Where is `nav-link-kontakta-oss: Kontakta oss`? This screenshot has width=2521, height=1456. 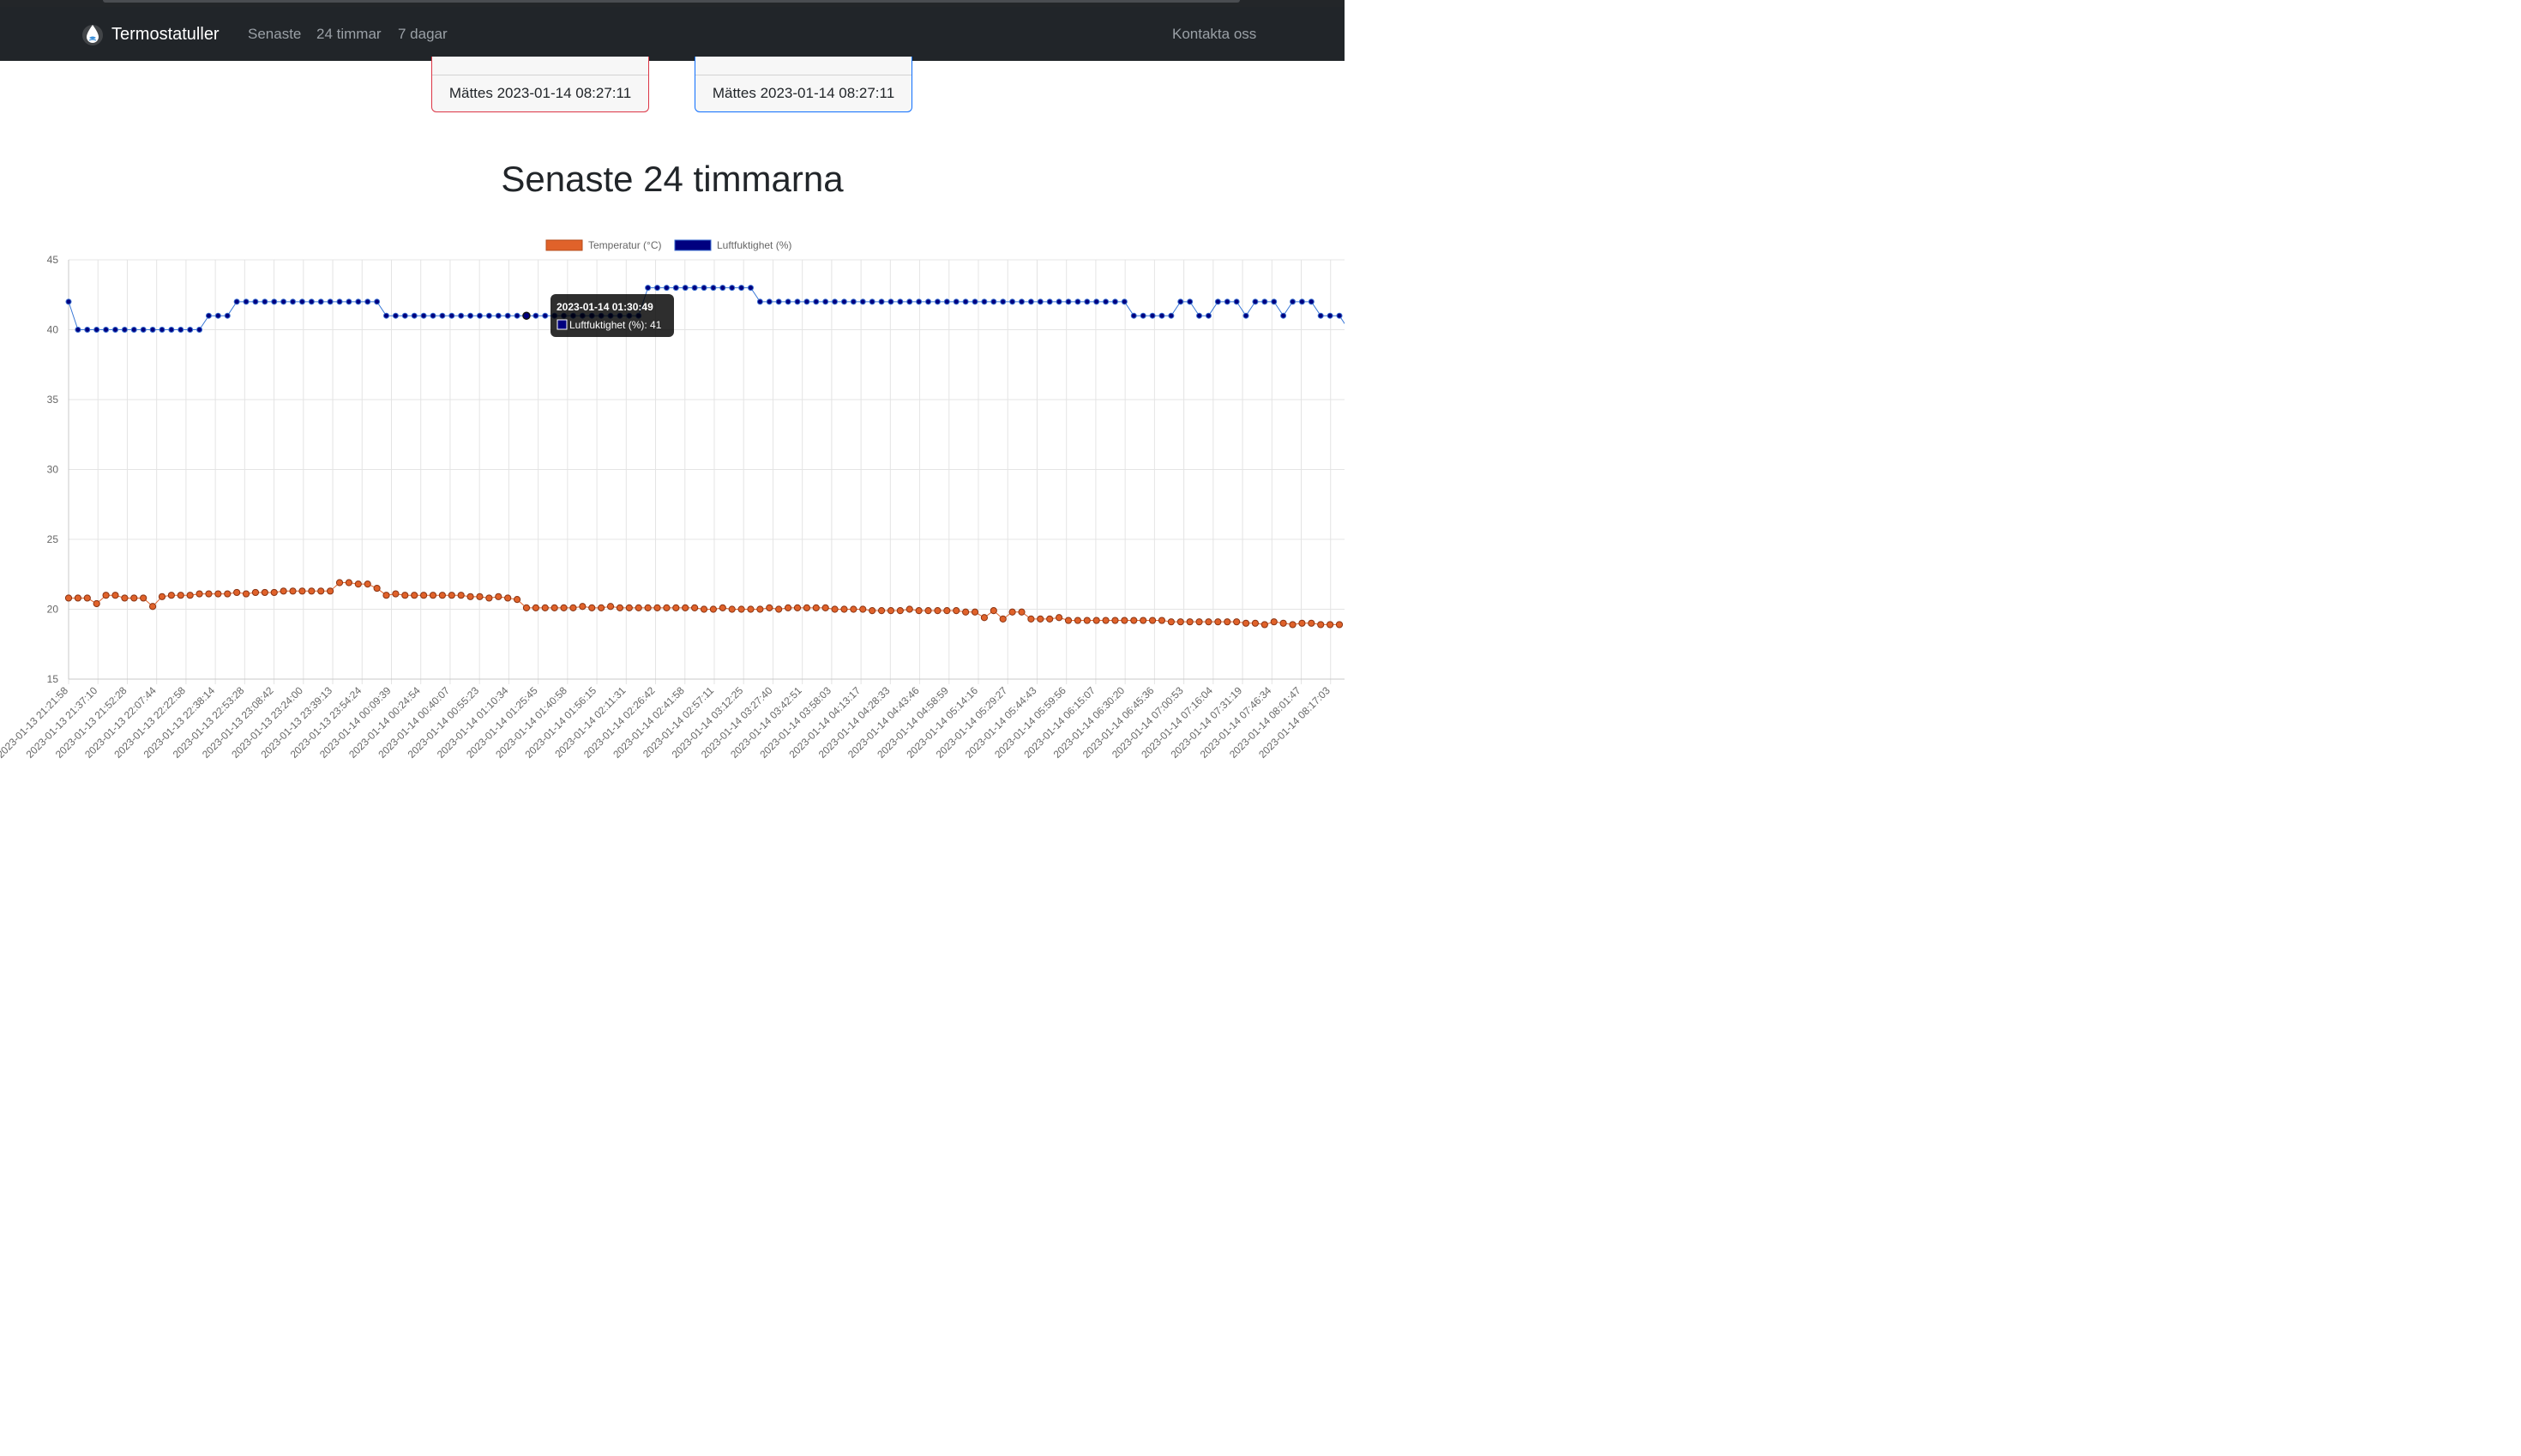
nav-link-kontakta-oss: Kontakta oss is located at coordinates (1214, 34).